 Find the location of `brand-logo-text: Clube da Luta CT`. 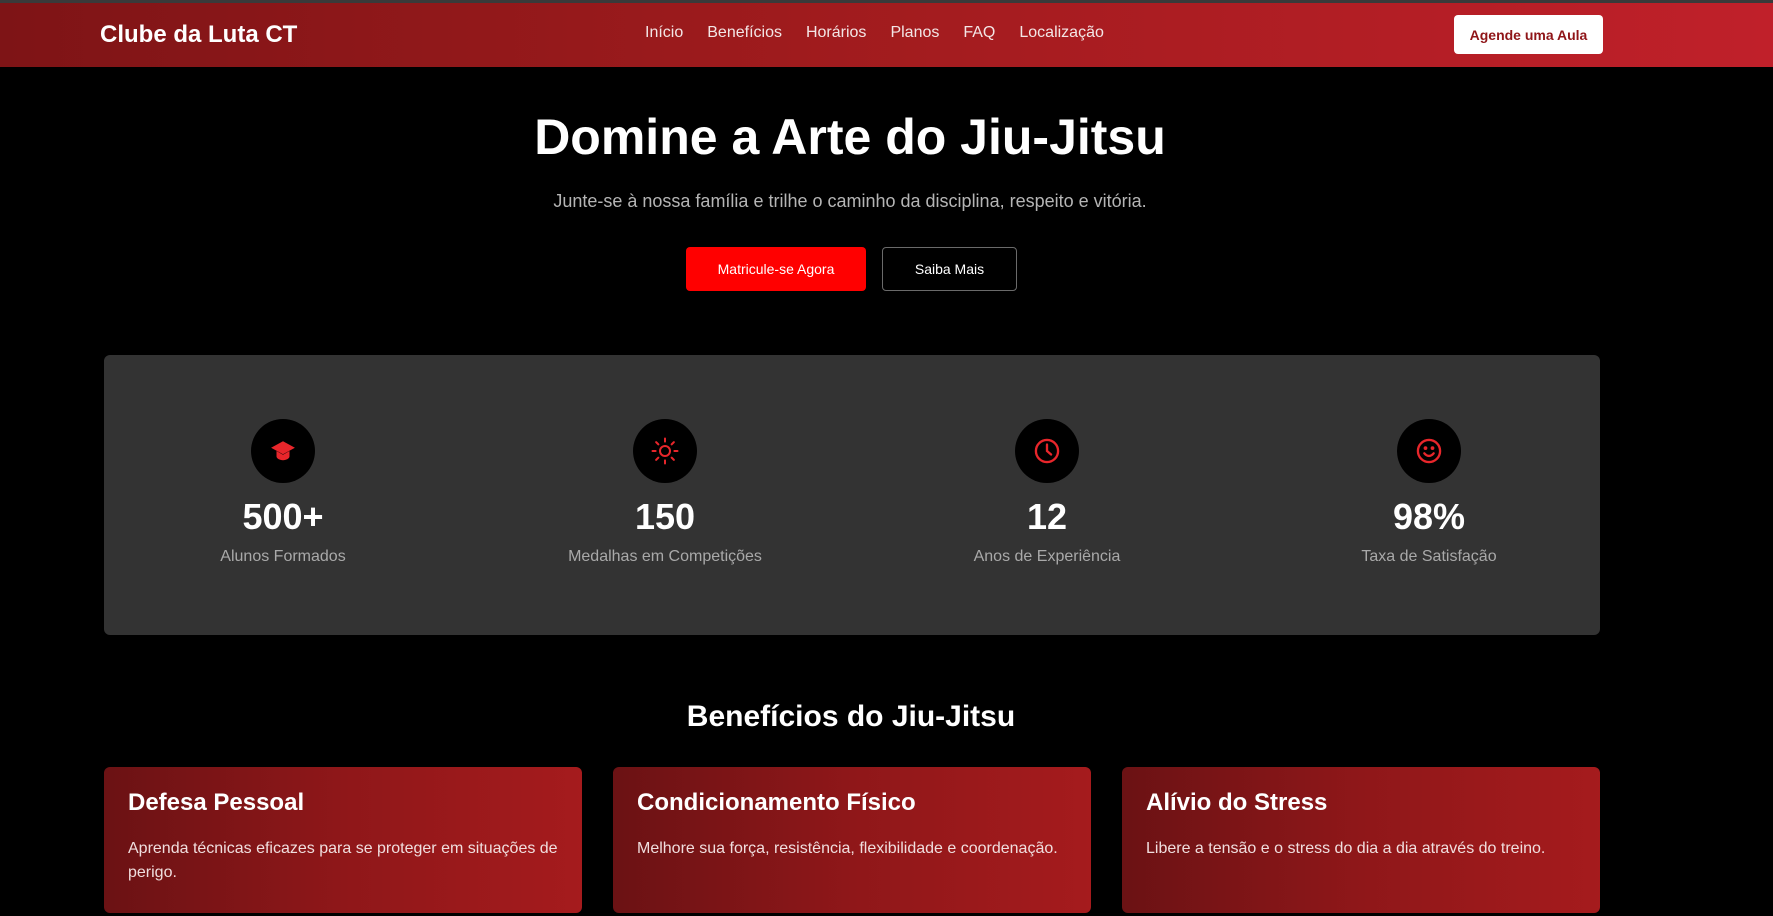

brand-logo-text: Clube da Luta CT is located at coordinates (198, 35).